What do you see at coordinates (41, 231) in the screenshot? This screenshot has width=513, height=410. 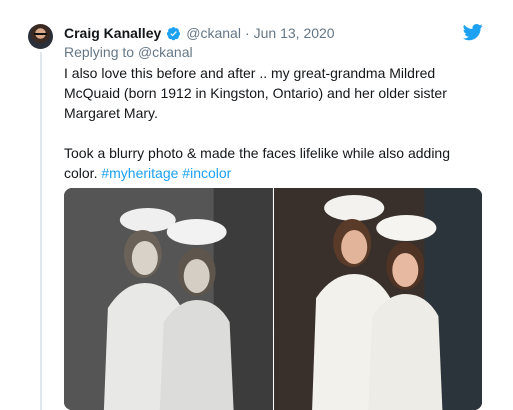 I see `thread-line` at bounding box center [41, 231].